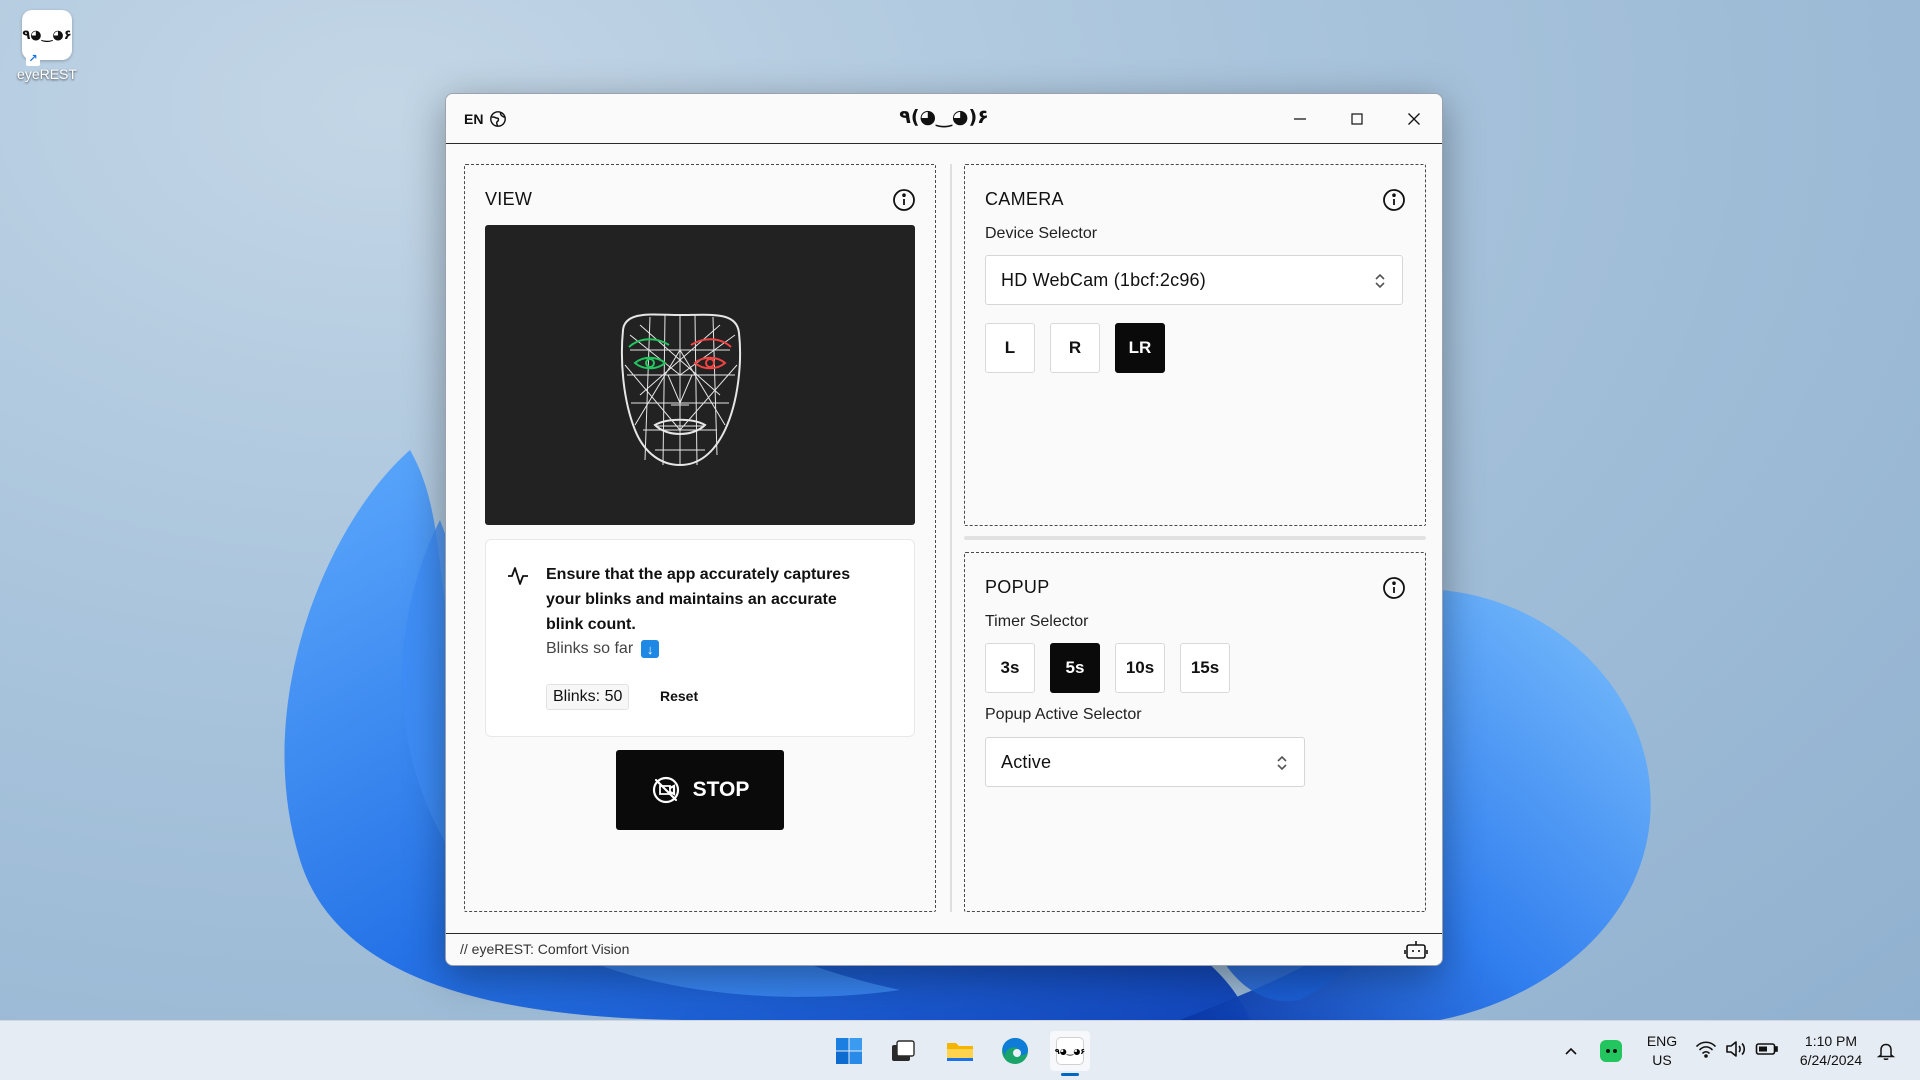 The width and height of the screenshot is (1920, 1080). I want to click on eyerest-taskbar-icon: ٩◕‿◕۶, so click(1070, 1051).